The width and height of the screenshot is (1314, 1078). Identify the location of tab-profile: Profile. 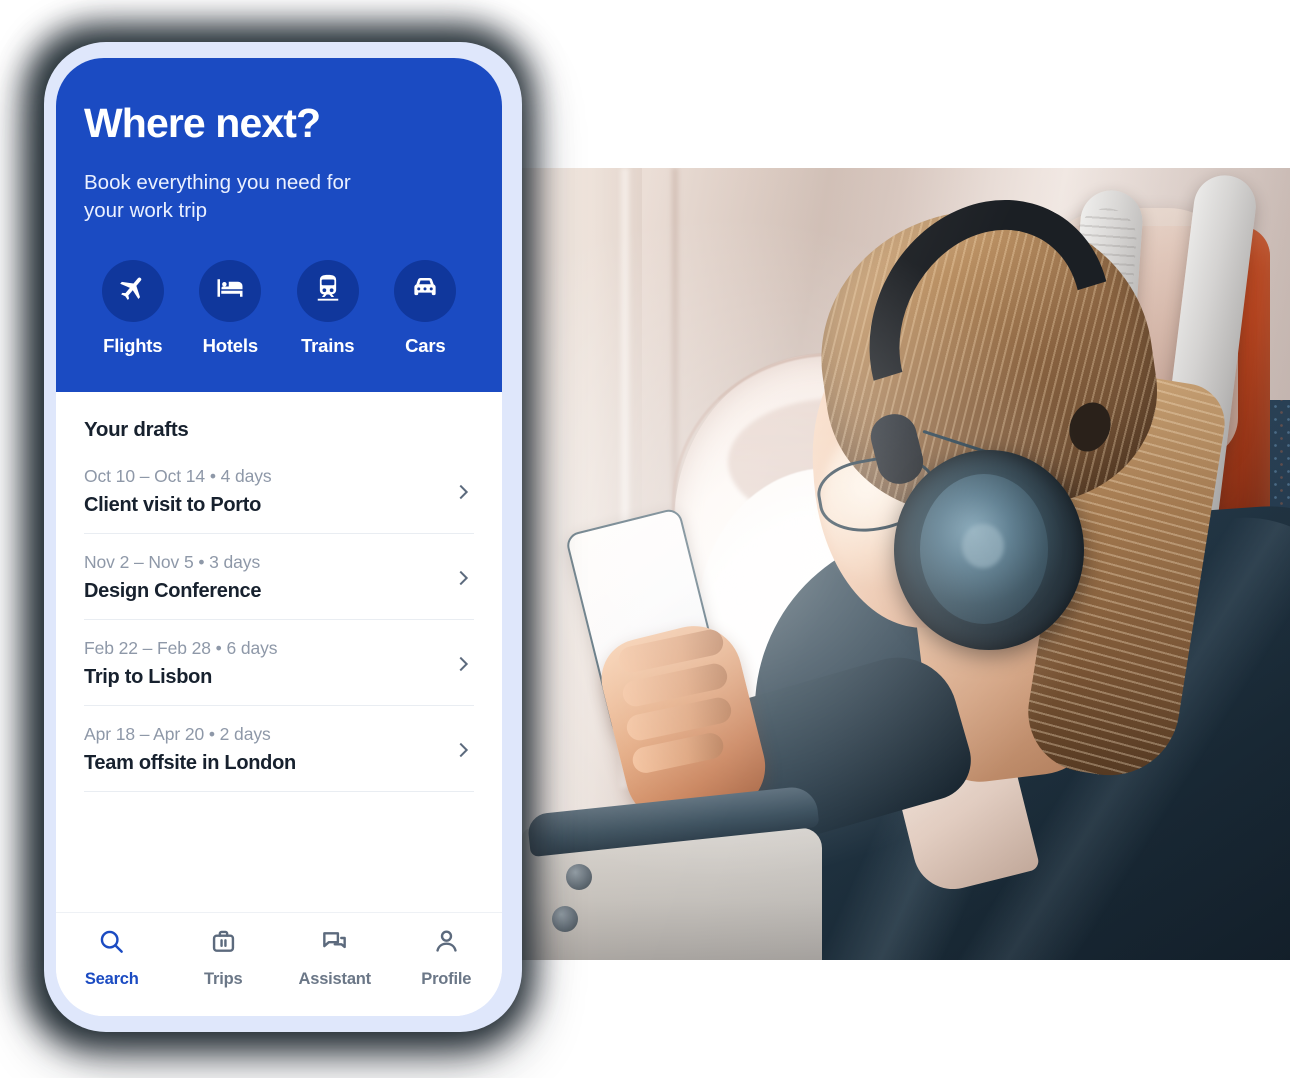
(447, 958).